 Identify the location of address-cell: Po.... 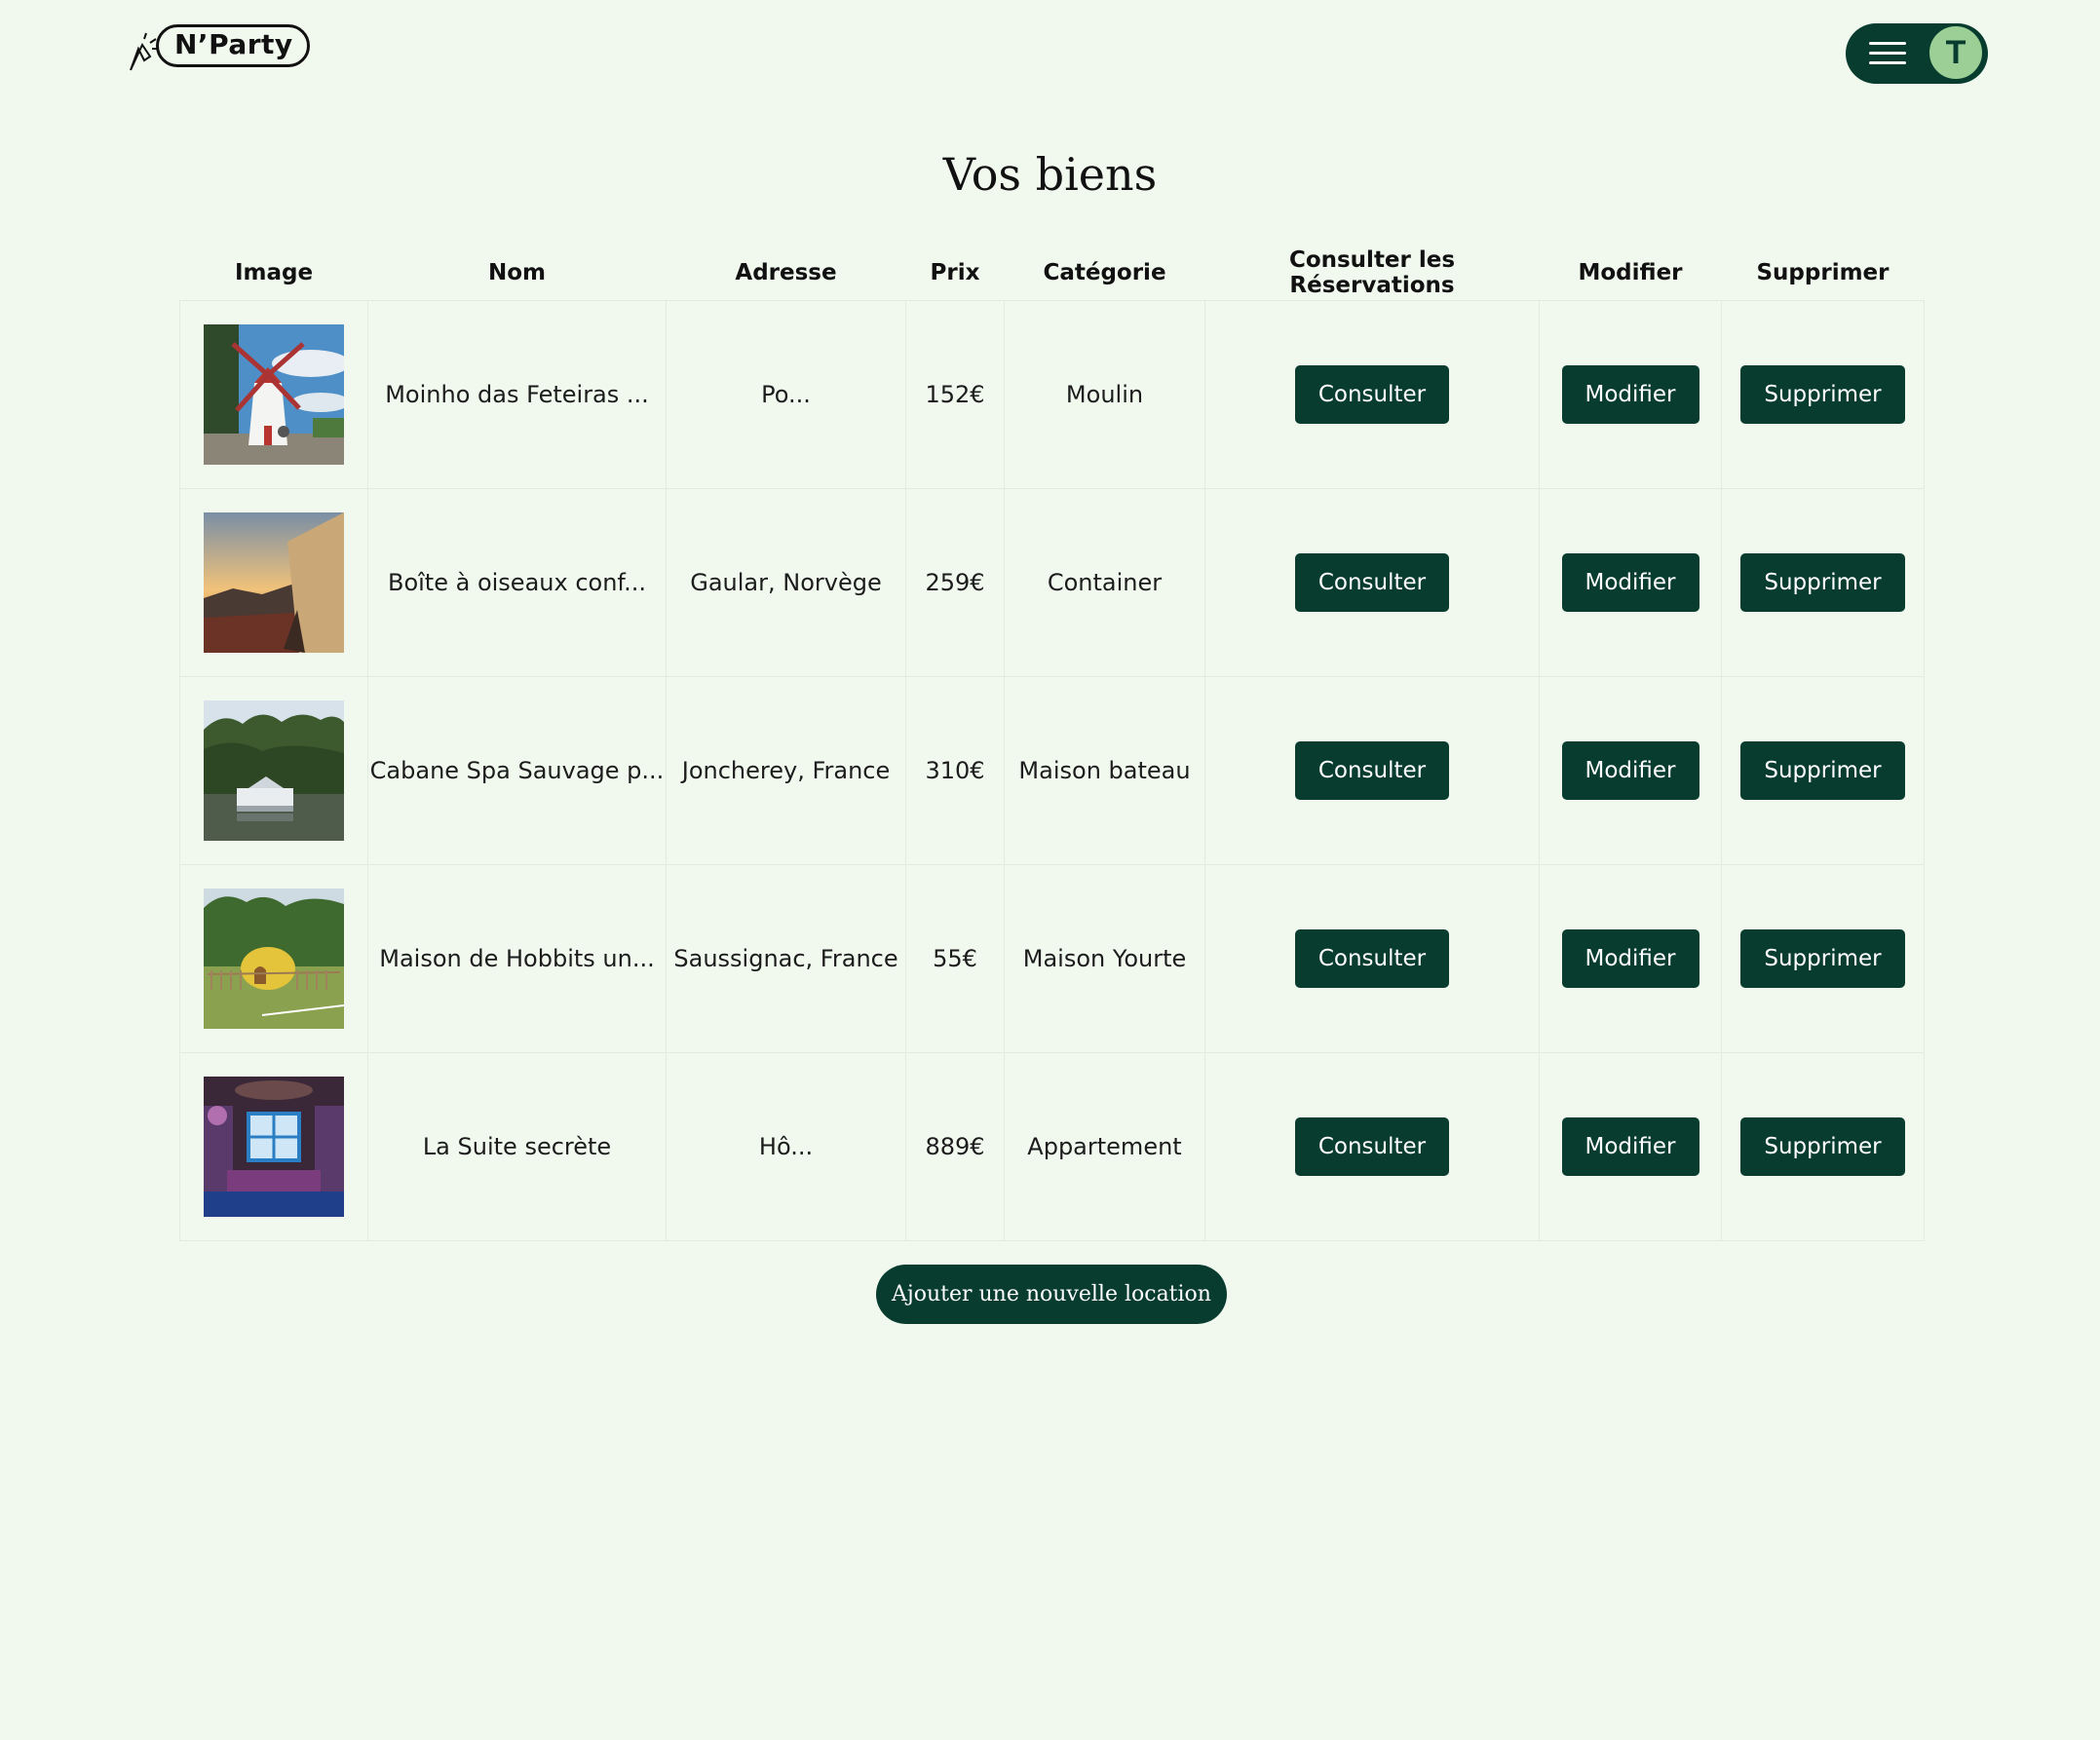
(786, 395).